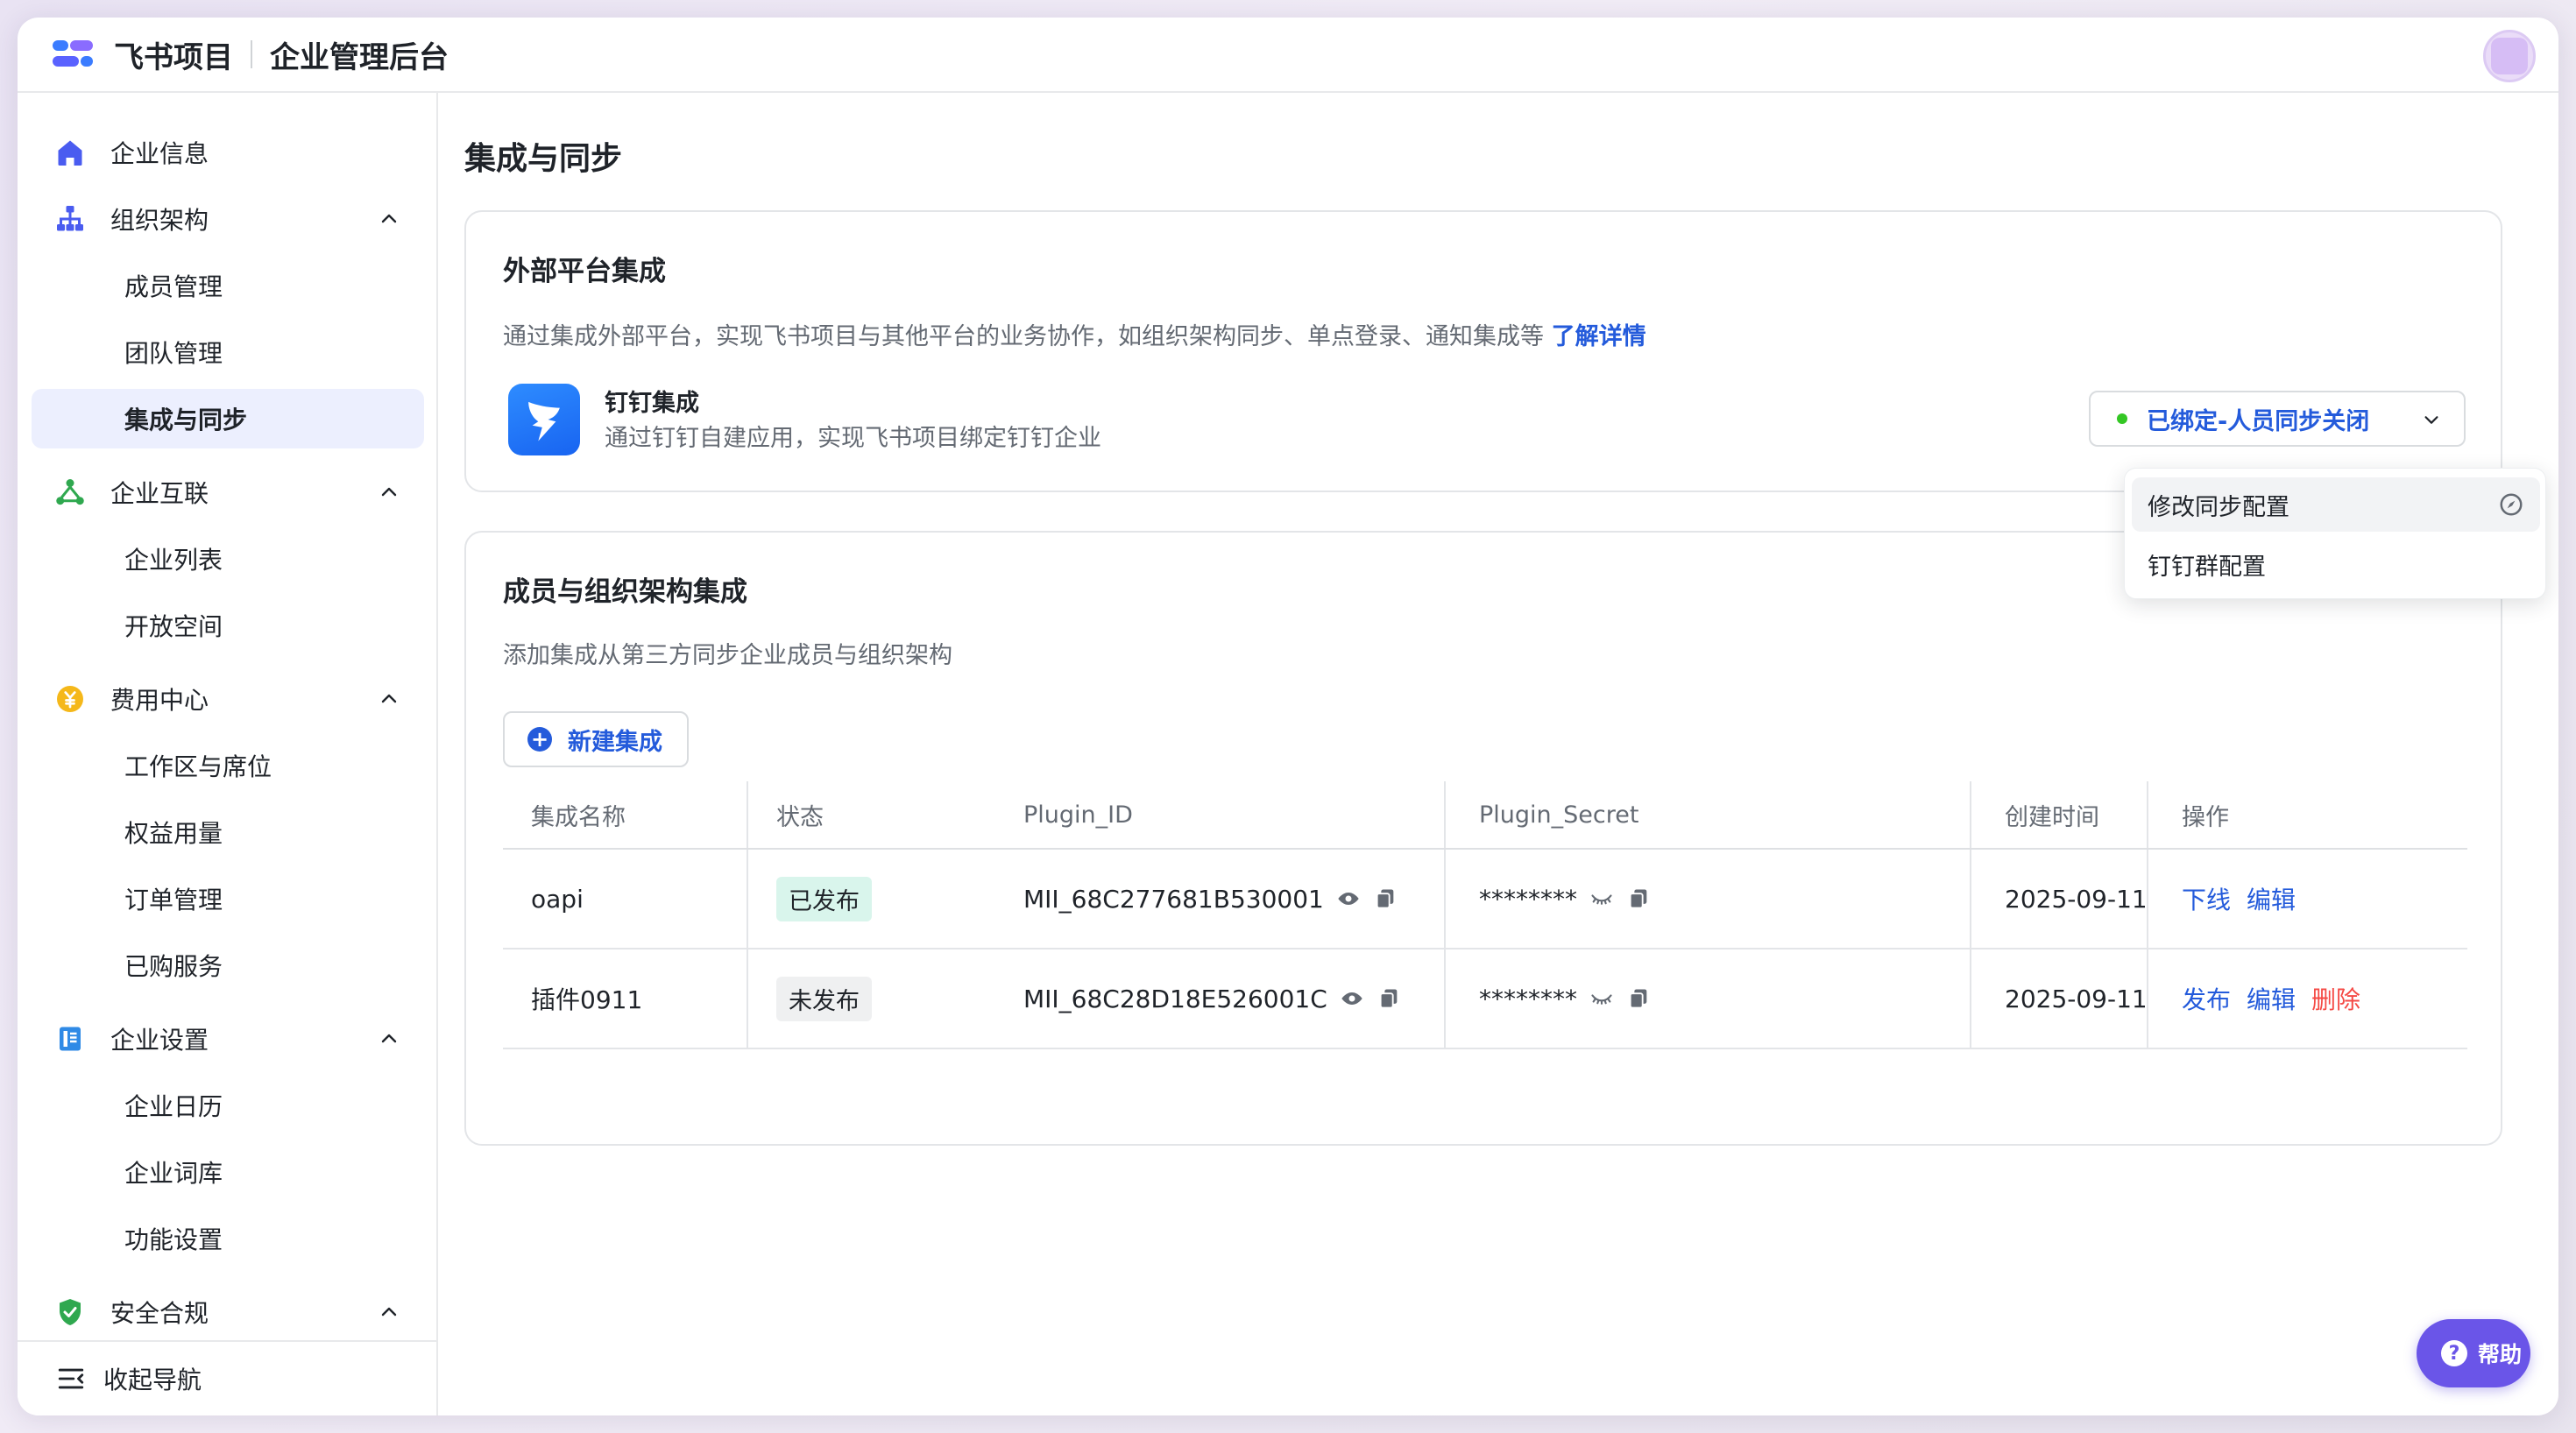 The width and height of the screenshot is (2576, 1433). What do you see at coordinates (228, 1105) in the screenshot?
I see `sidebar-item-enterprise-calendar: 企业日历` at bounding box center [228, 1105].